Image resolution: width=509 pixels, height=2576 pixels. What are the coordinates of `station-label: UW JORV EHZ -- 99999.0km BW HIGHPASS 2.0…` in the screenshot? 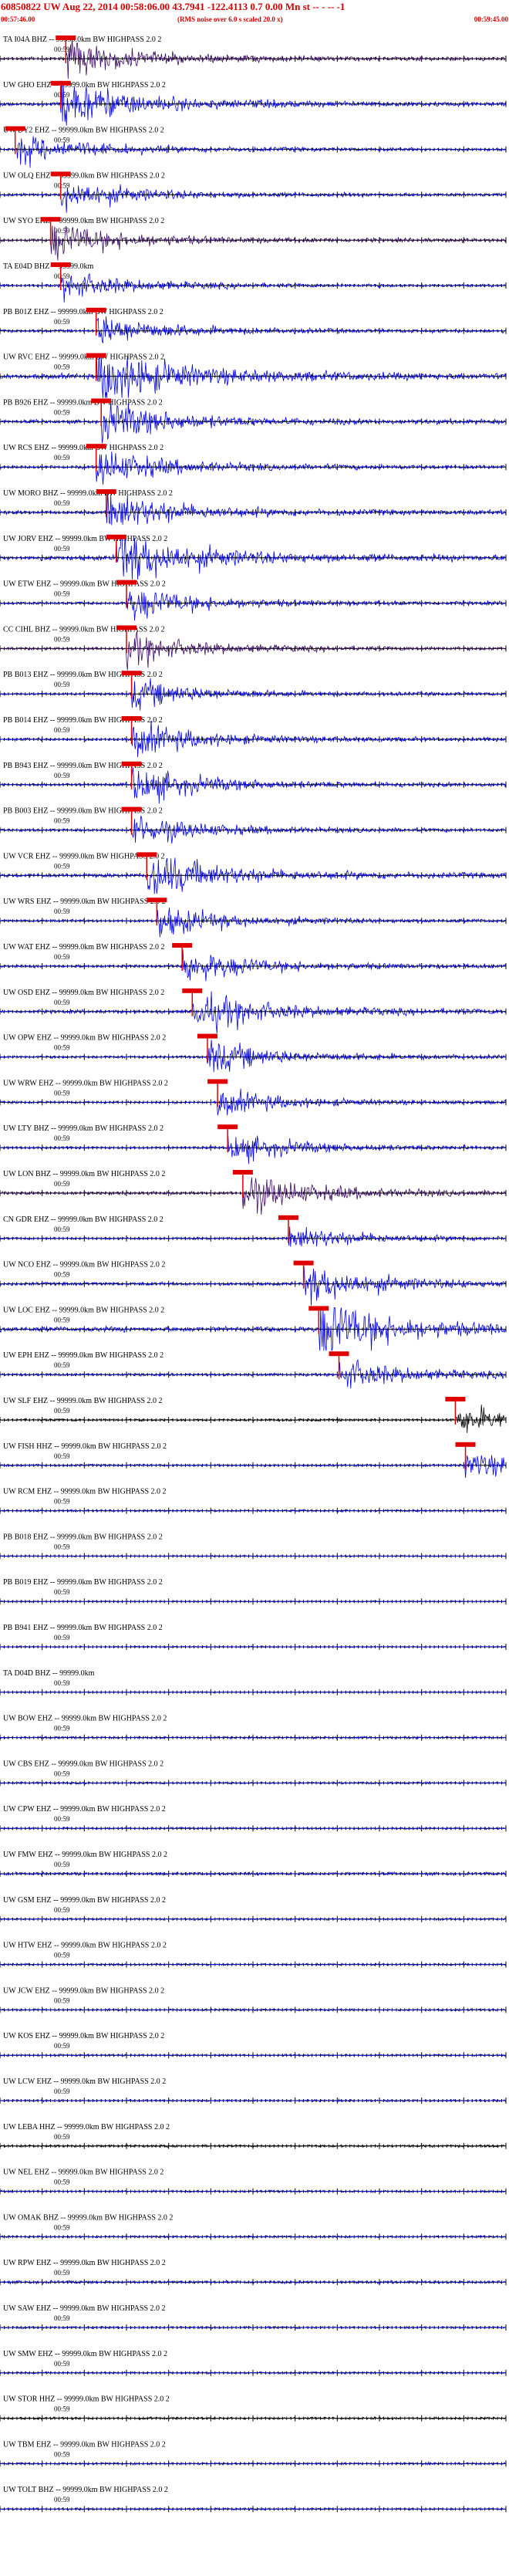 It's located at (85, 539).